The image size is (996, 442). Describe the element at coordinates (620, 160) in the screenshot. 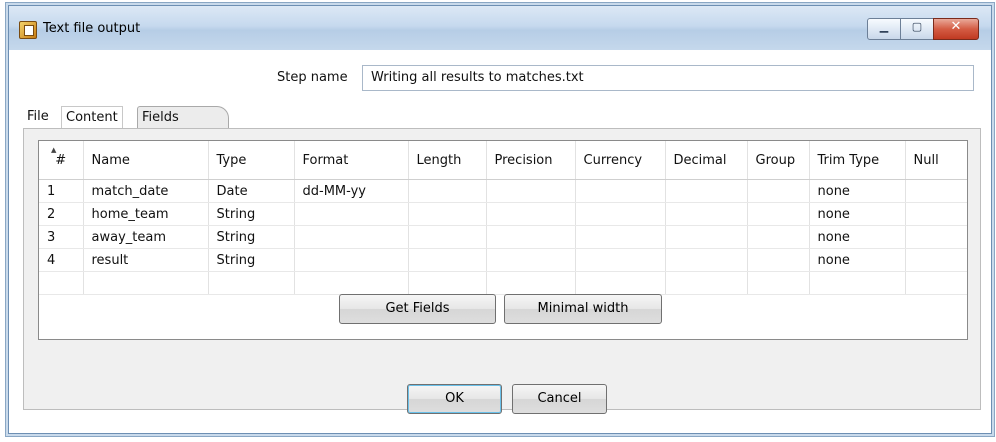

I see `column-header-currency: Currency` at that location.